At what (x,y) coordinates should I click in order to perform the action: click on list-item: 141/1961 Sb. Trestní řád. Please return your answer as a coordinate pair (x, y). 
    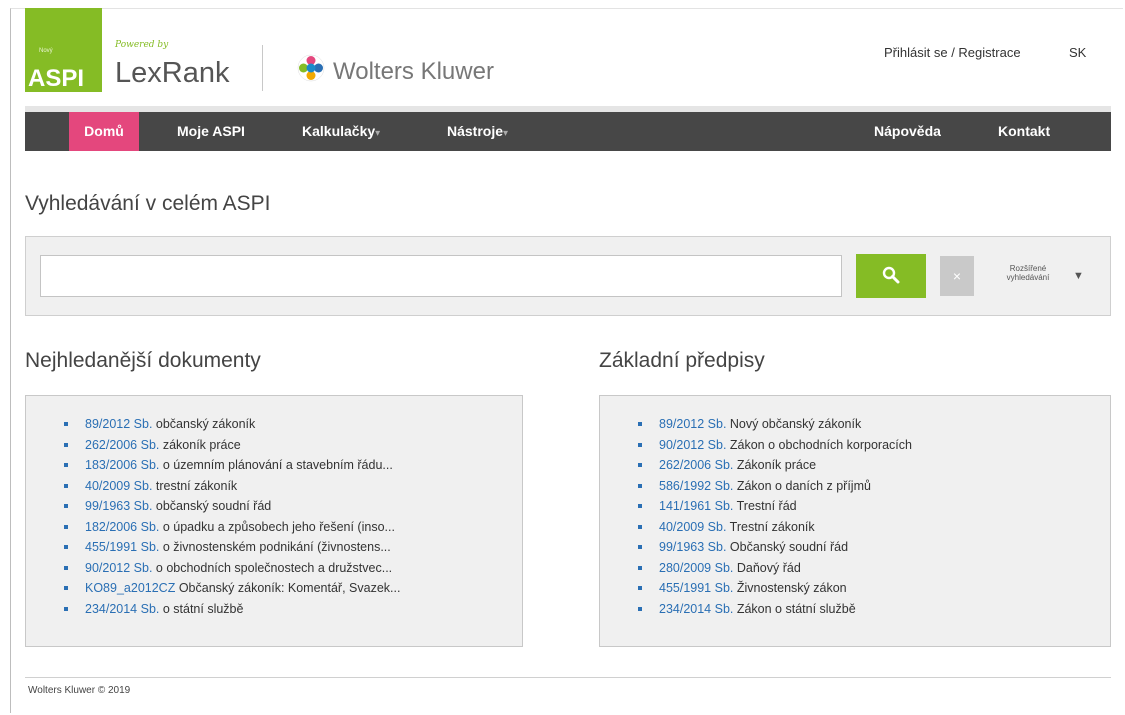
    Looking at the image, I should click on (775, 506).